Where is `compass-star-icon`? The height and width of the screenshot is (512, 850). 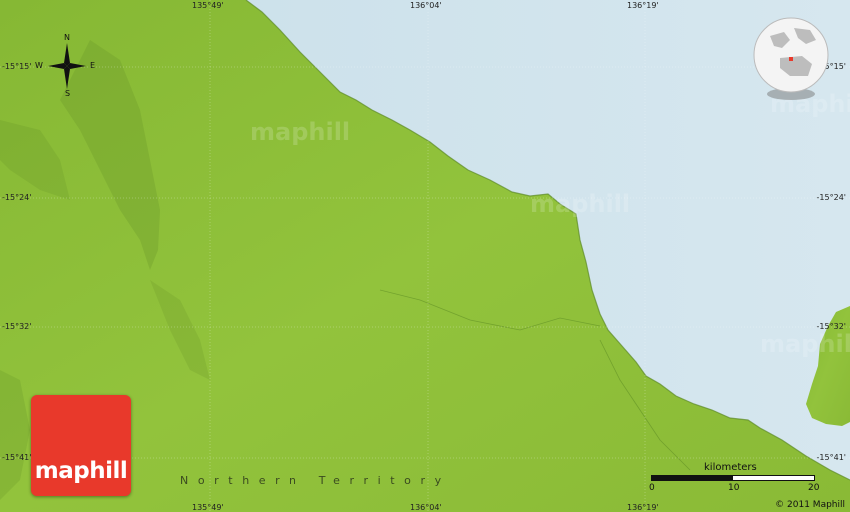
compass-star-icon is located at coordinates (67, 66).